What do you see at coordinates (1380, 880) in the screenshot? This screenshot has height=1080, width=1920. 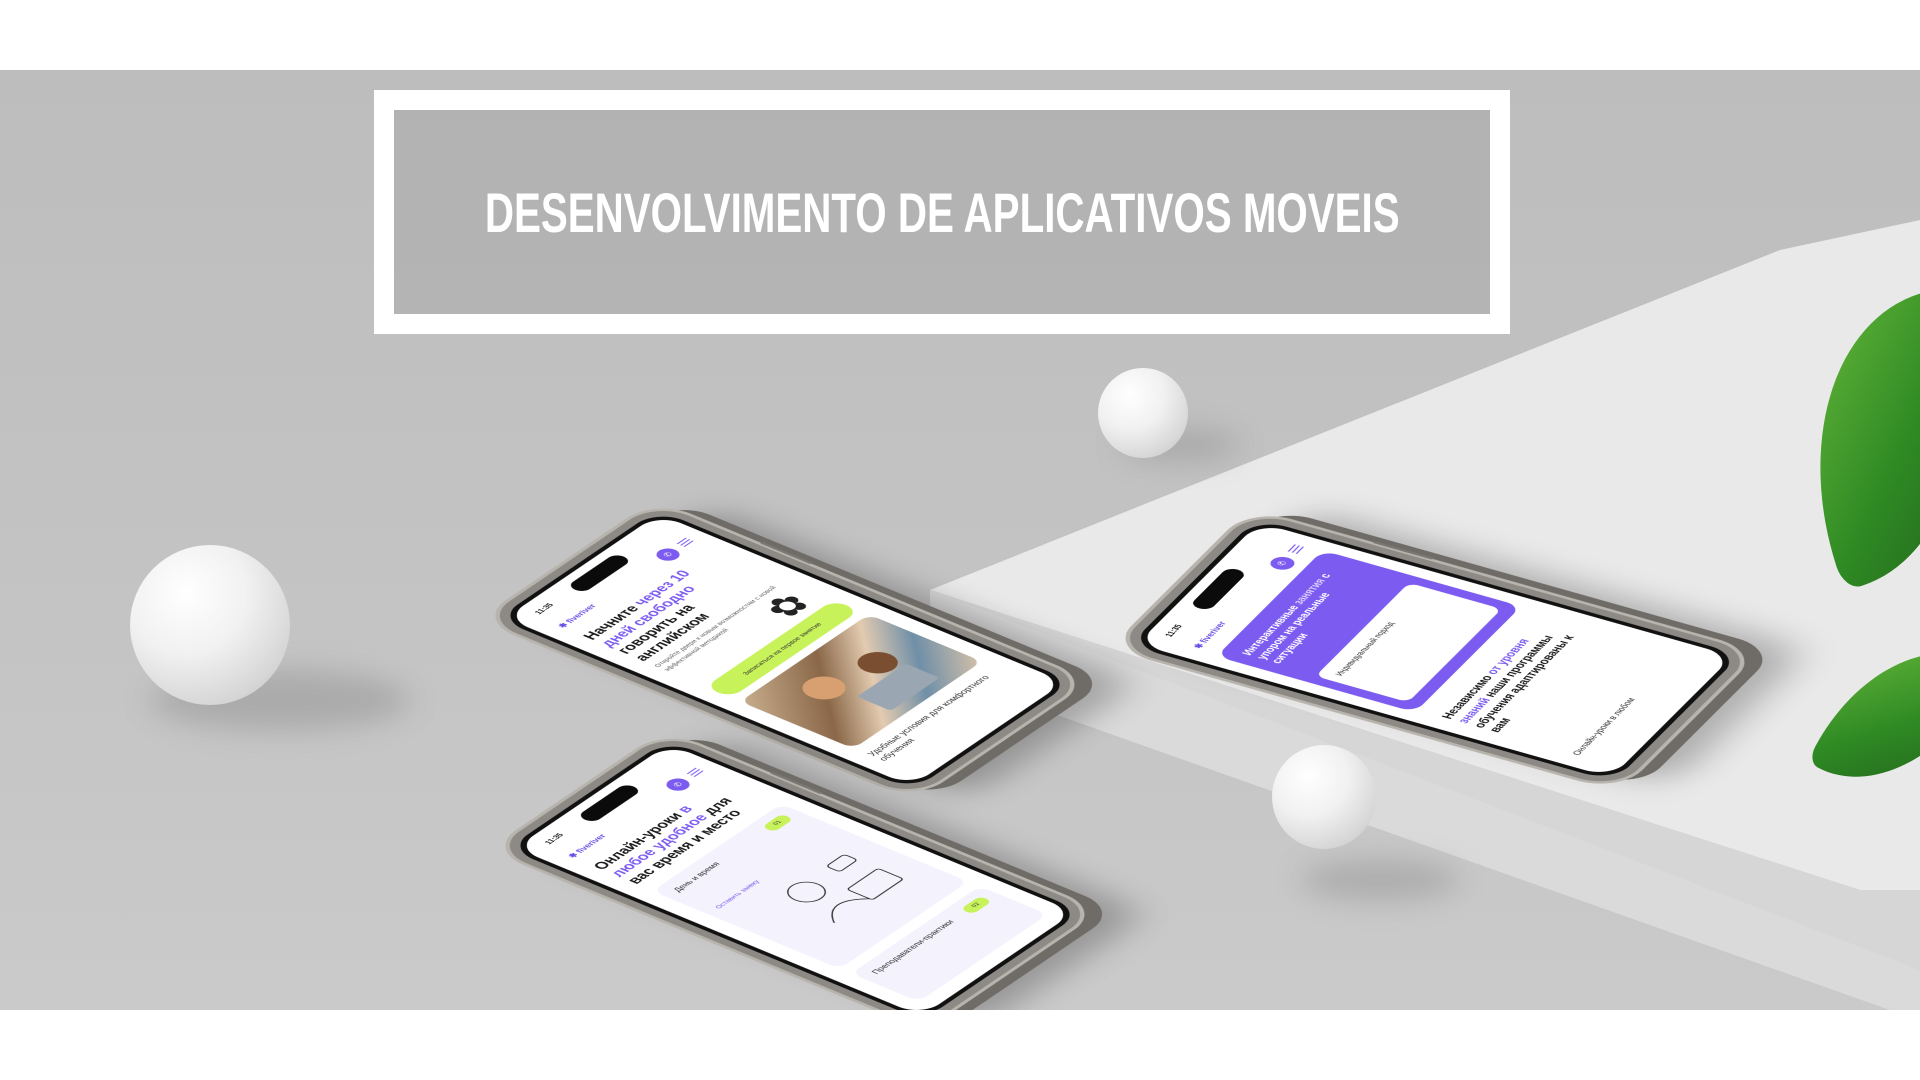 I see `sphere-shadow` at bounding box center [1380, 880].